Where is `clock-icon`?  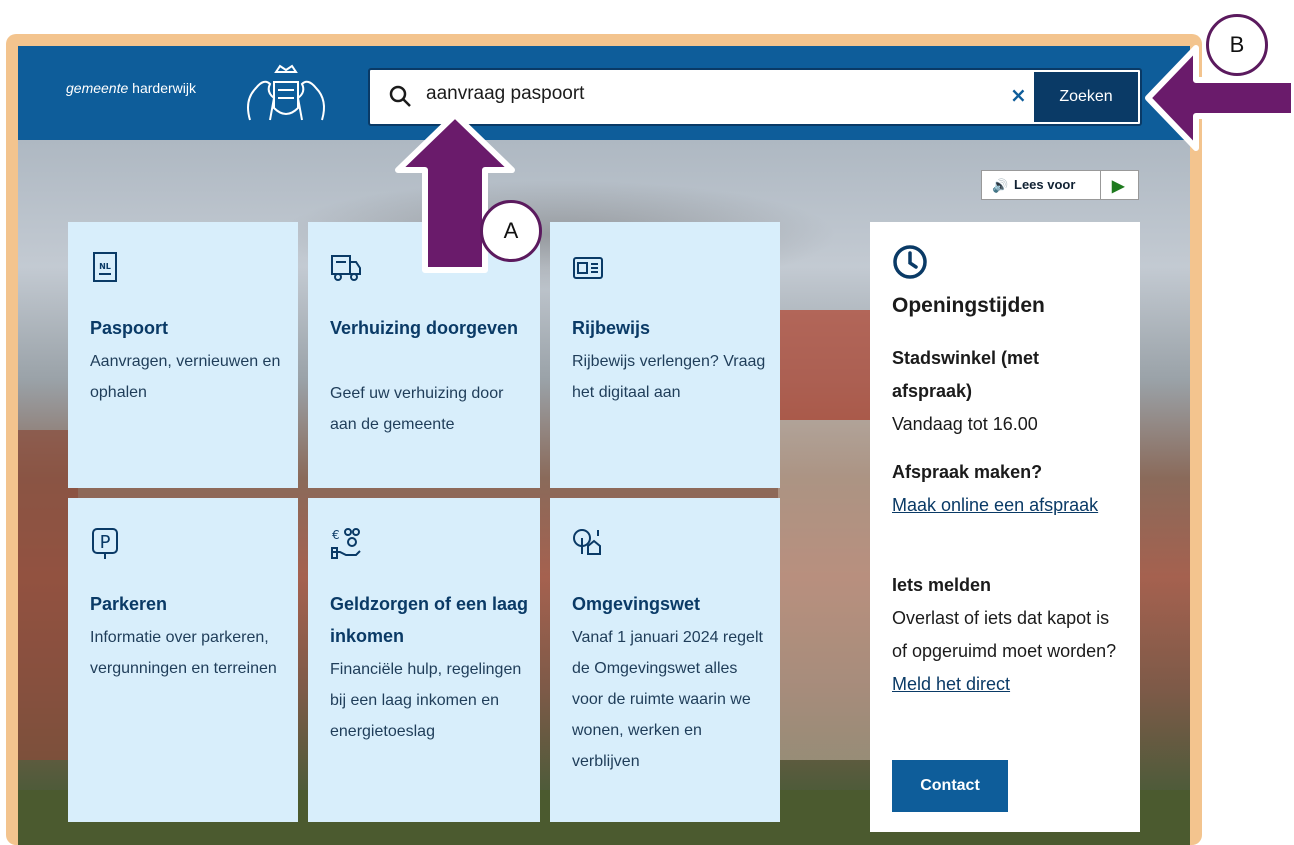 clock-icon is located at coordinates (910, 262).